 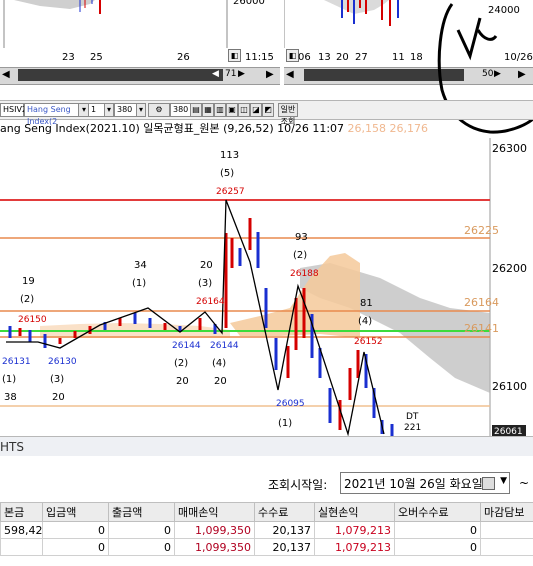 I want to click on tool-icon: ▤, so click(x=196, y=110).